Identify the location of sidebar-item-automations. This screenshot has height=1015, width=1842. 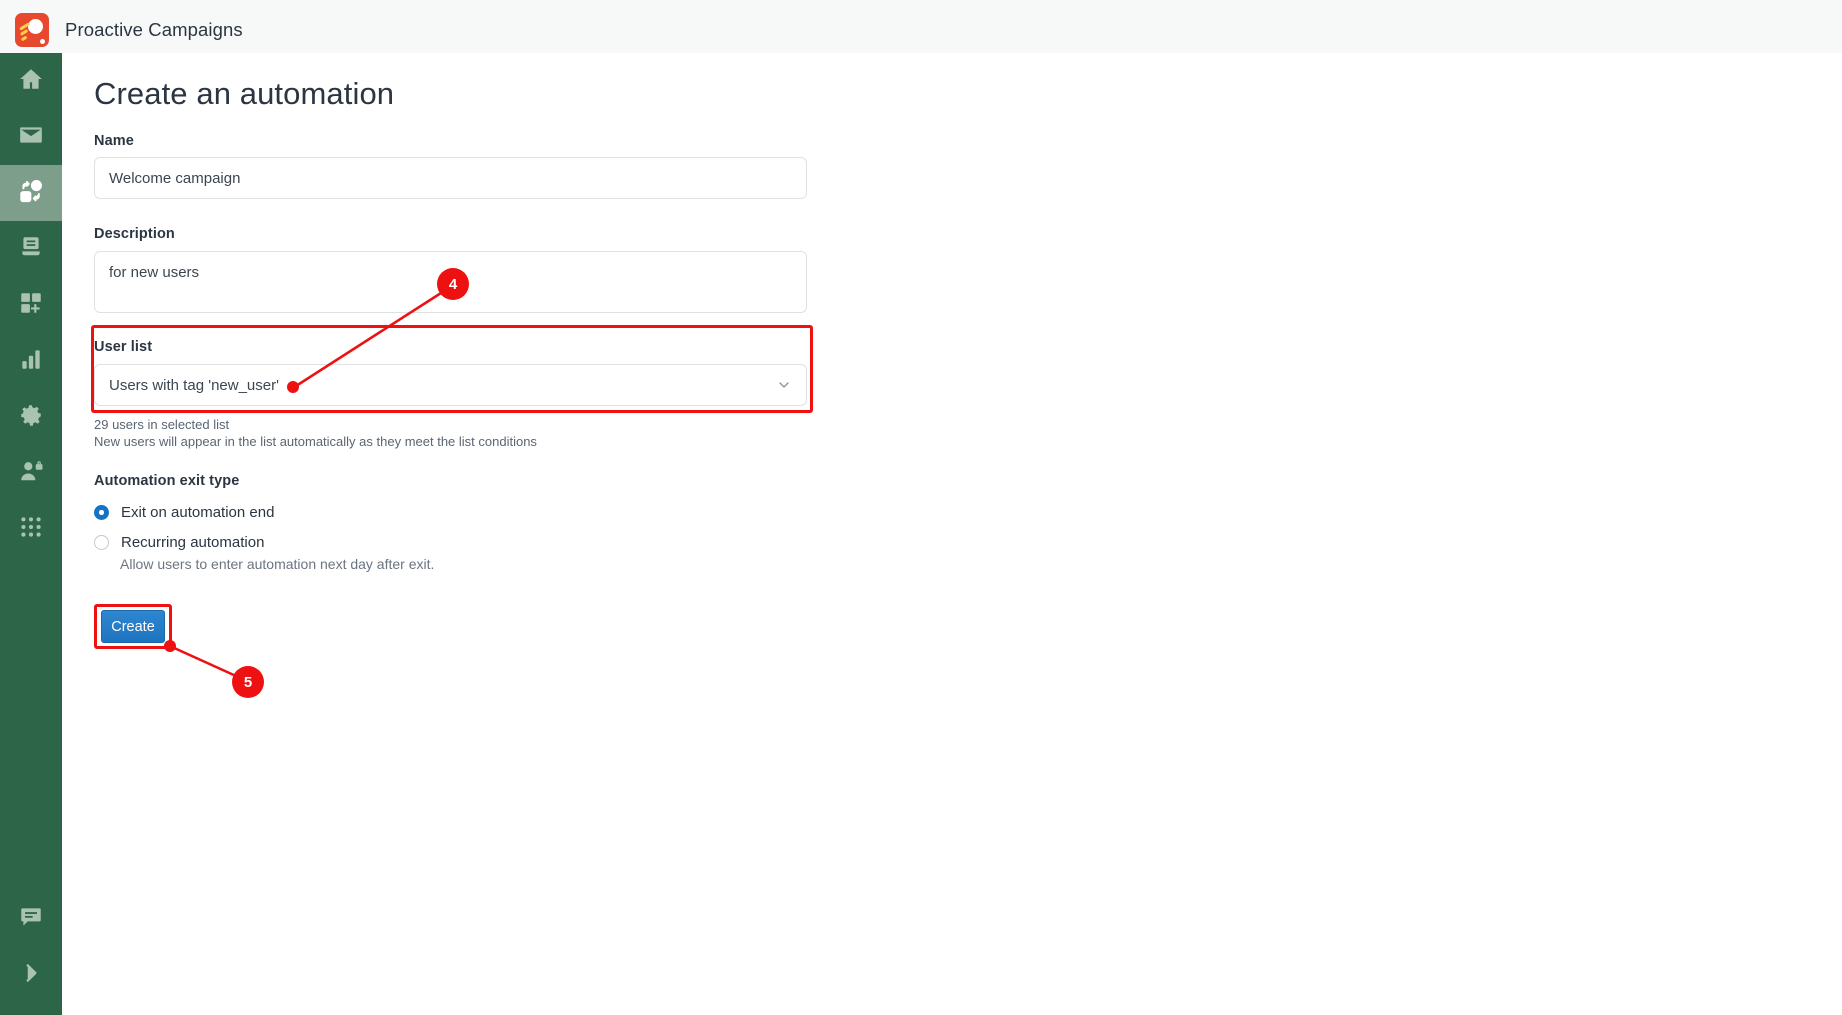
(31, 193).